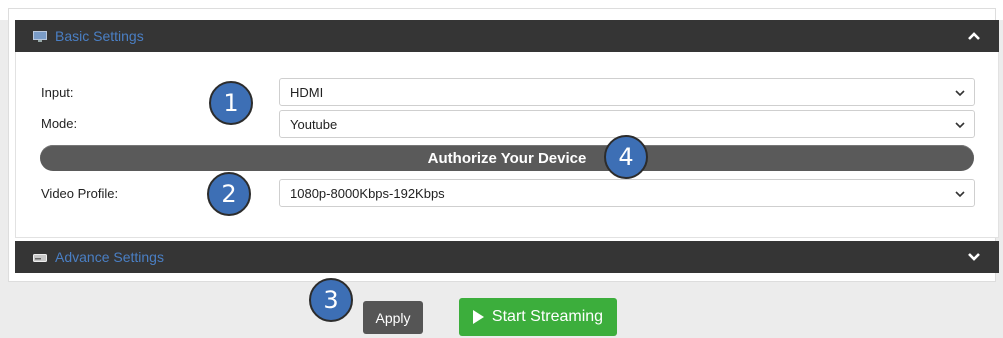  What do you see at coordinates (627, 124) in the screenshot?
I see `mode-select: Youtube` at bounding box center [627, 124].